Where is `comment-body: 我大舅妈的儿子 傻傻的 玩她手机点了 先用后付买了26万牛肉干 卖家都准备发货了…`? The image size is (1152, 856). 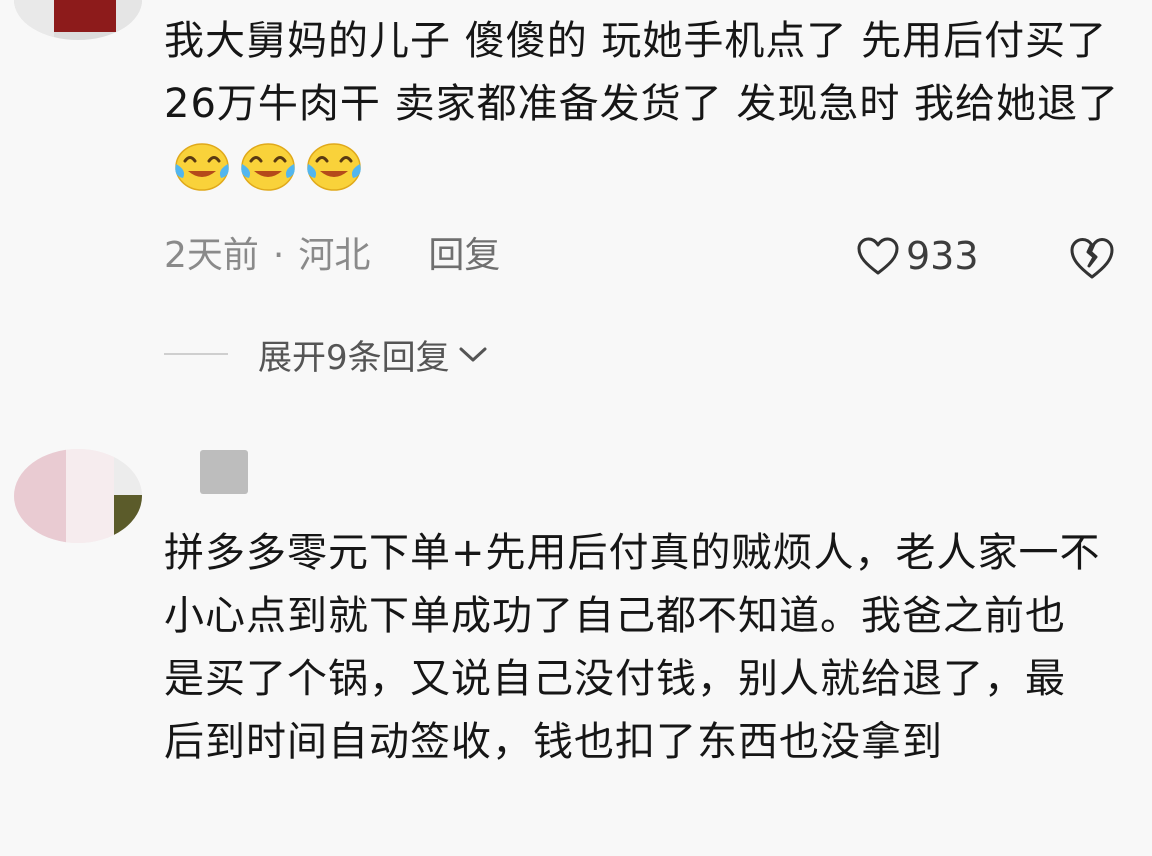 comment-body: 我大舅妈的儿子 傻傻的 玩她手机点了 先用后付买了26万牛肉干 卖家都准备发货了… is located at coordinates (642, 72).